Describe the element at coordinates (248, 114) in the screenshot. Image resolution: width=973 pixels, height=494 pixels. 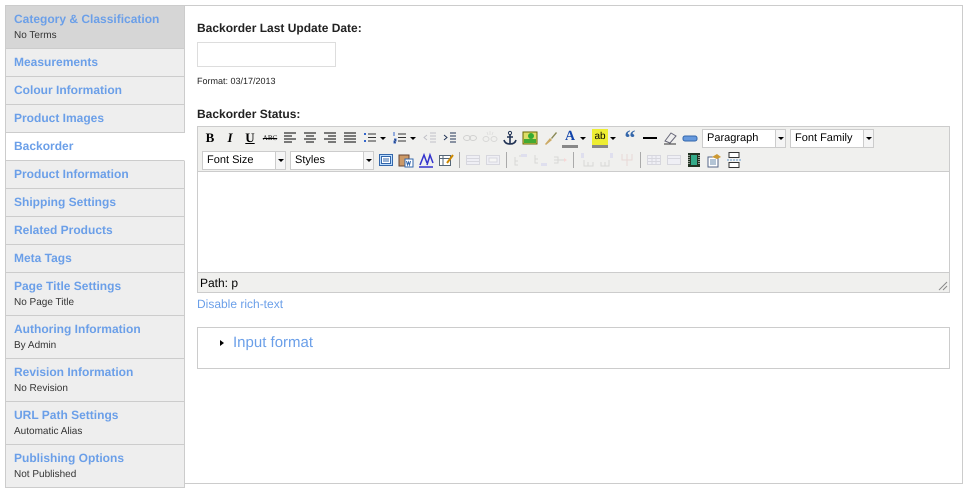
I see `field-label: Backorder Status:` at that location.